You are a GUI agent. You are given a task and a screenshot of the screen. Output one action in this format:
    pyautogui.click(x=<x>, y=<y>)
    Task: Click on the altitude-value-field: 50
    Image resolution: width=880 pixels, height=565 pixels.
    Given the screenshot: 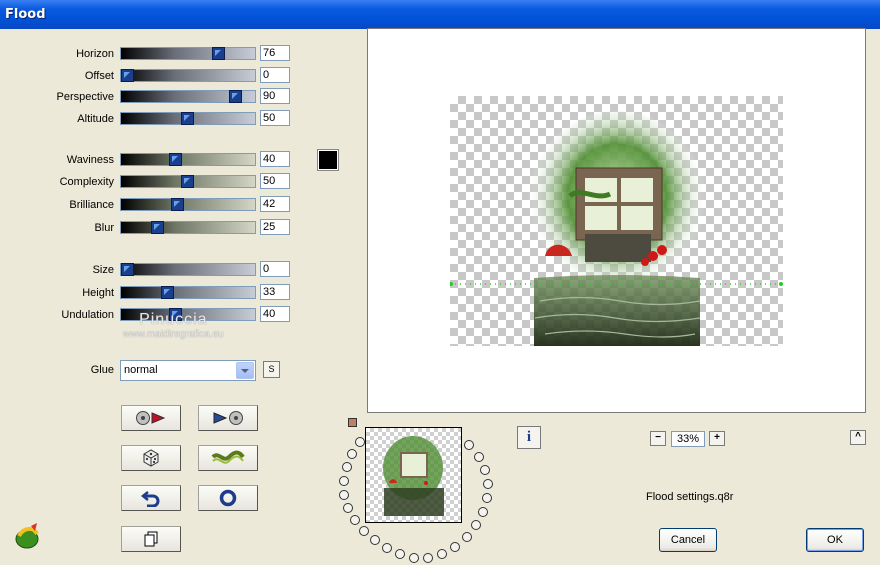 What is the action you would take?
    pyautogui.click(x=275, y=118)
    